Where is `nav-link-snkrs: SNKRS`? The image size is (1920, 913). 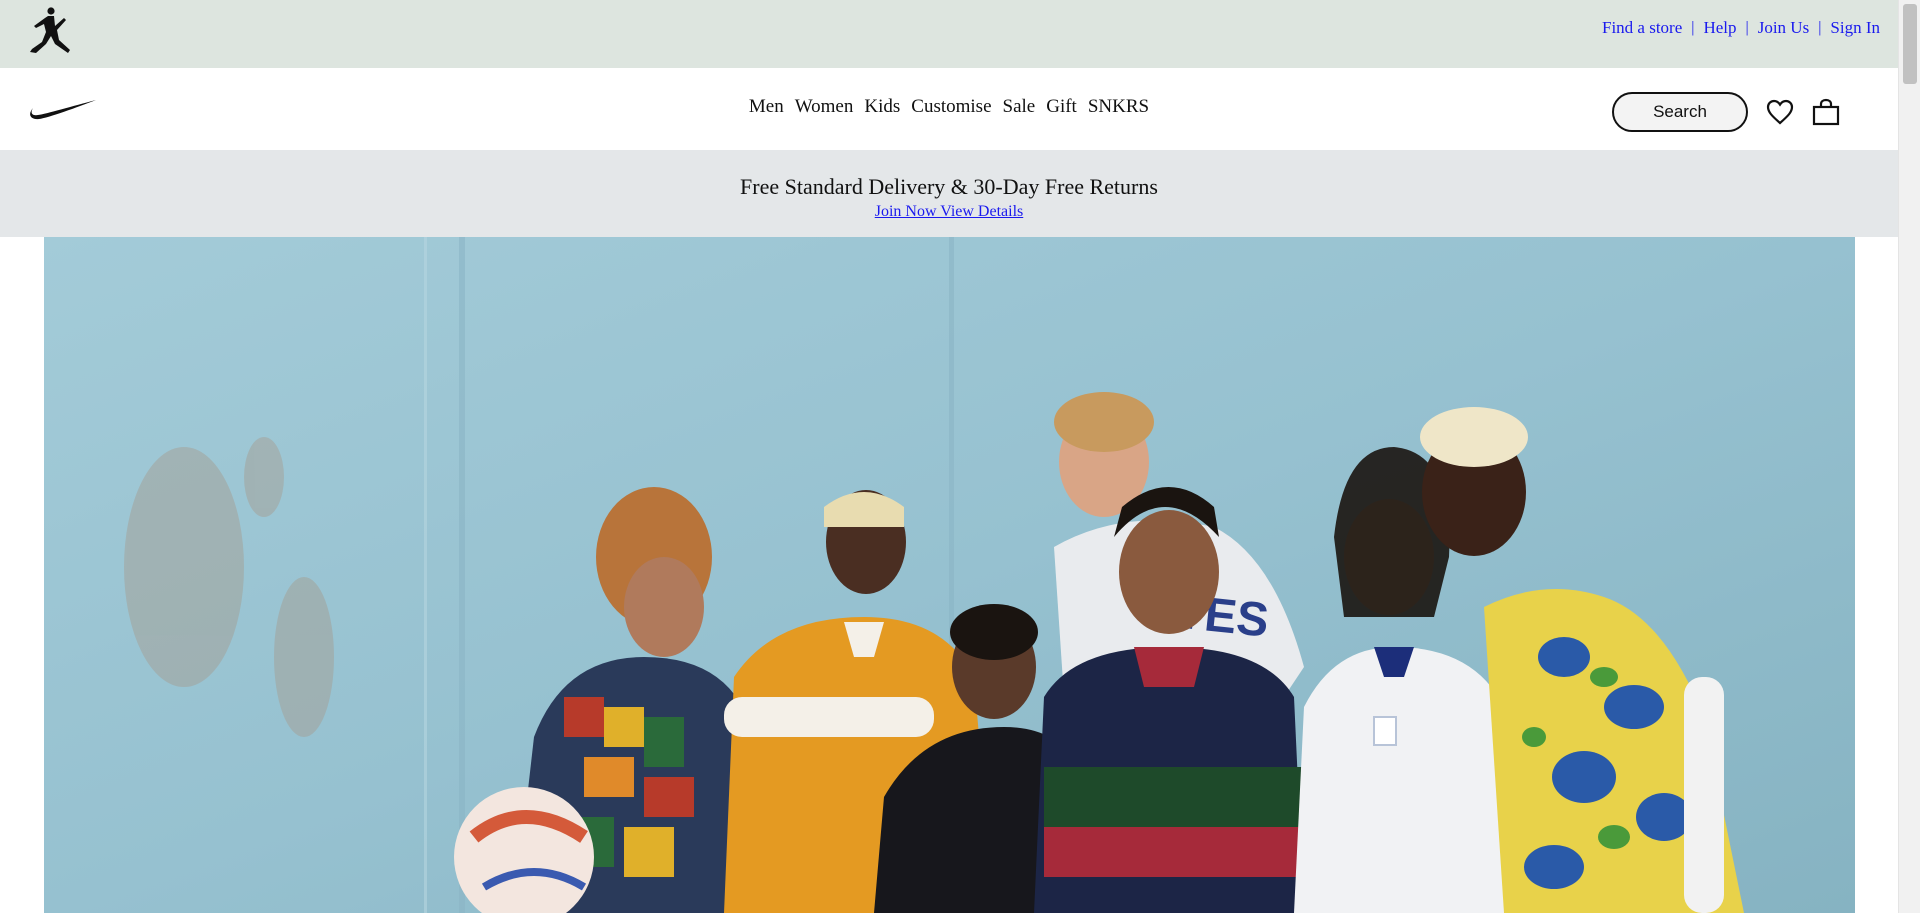
nav-link-snkrs: SNKRS is located at coordinates (1118, 107).